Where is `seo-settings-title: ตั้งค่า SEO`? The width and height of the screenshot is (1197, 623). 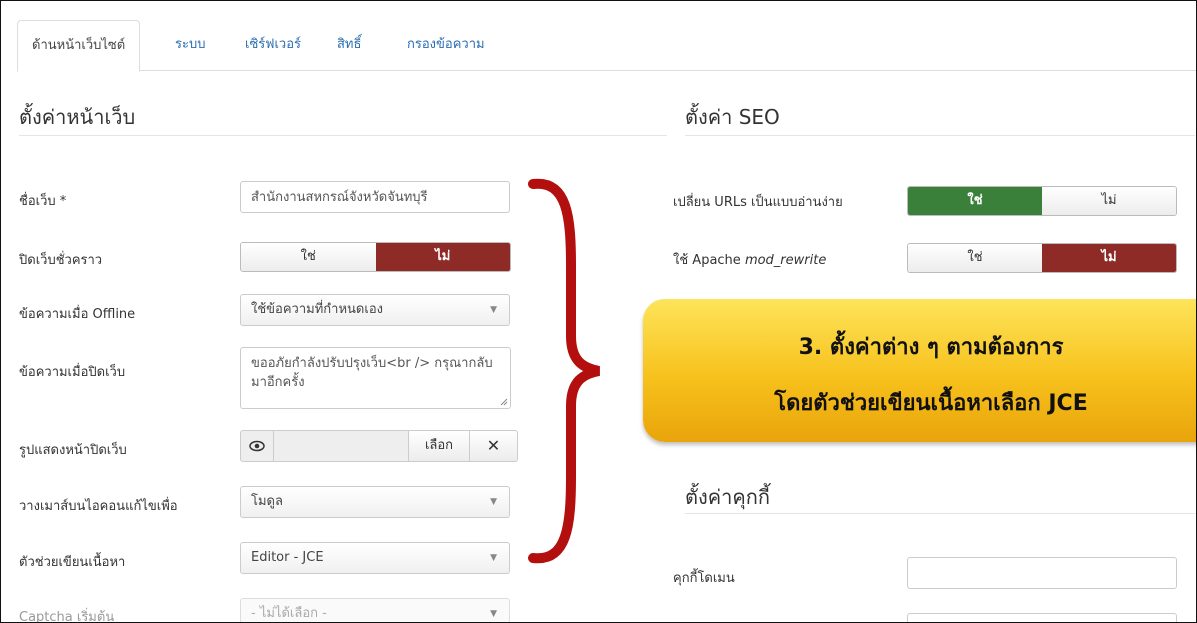 seo-settings-title: ตั้งค่า SEO is located at coordinates (732, 117).